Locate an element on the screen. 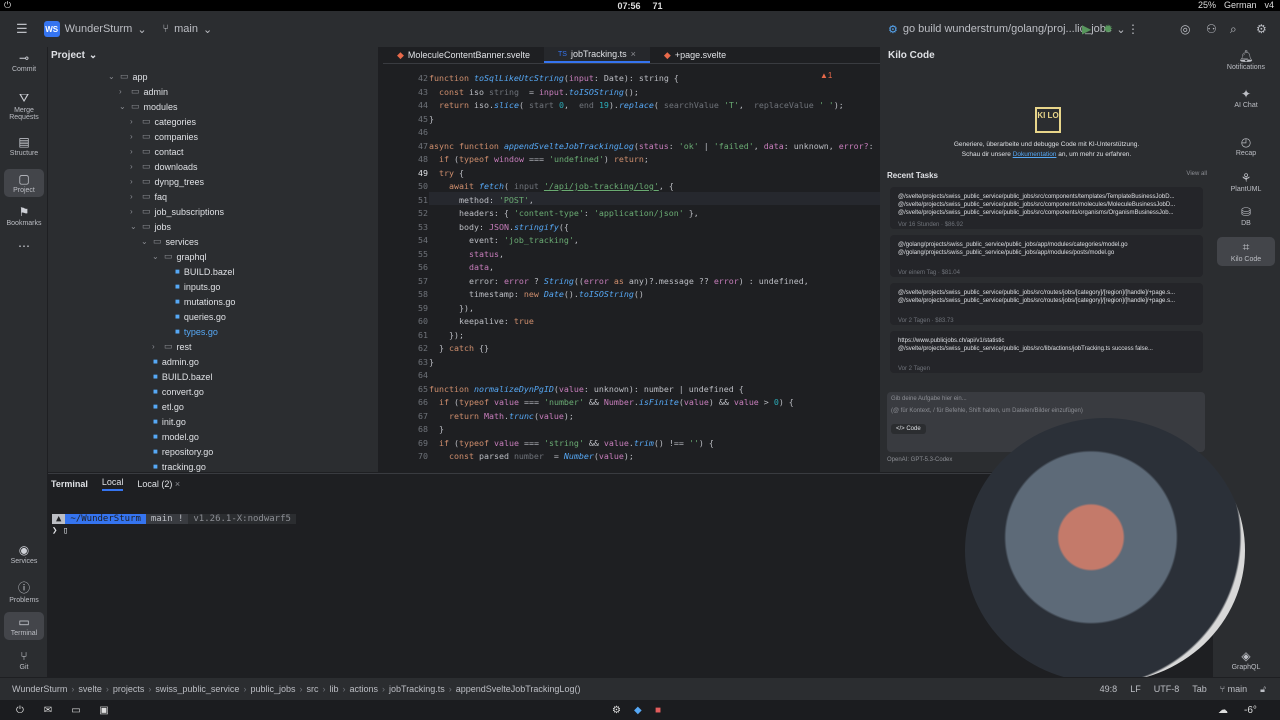  line-number: 50 is located at coordinates (405, 186).